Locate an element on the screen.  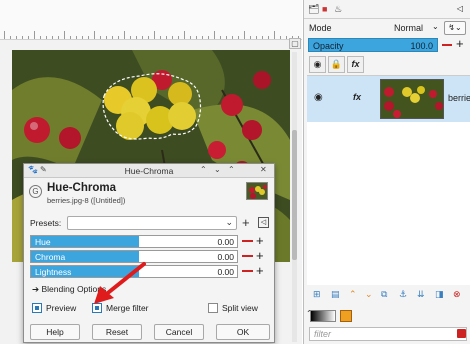
layer-thumbnail-svg is located at coordinates (412, 99).